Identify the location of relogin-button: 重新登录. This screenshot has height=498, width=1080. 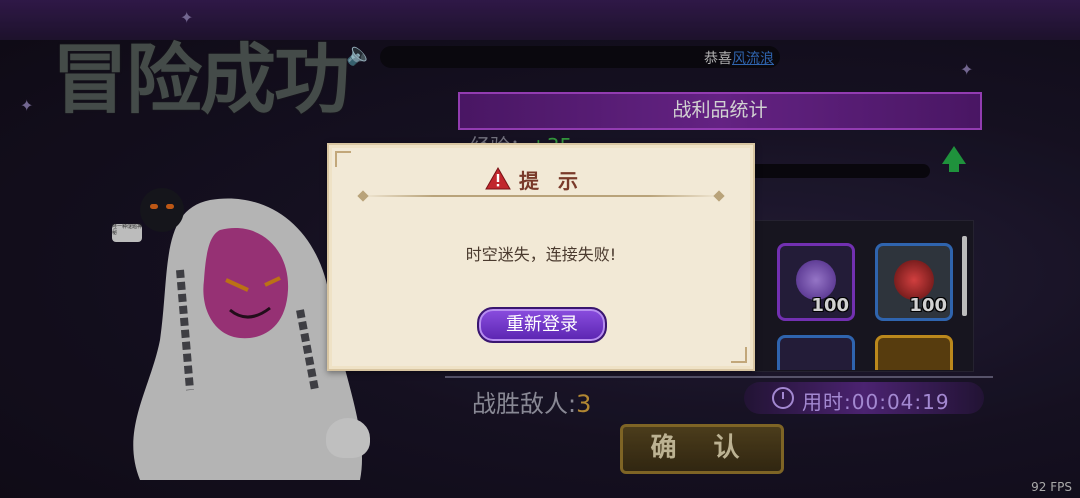
(542, 325).